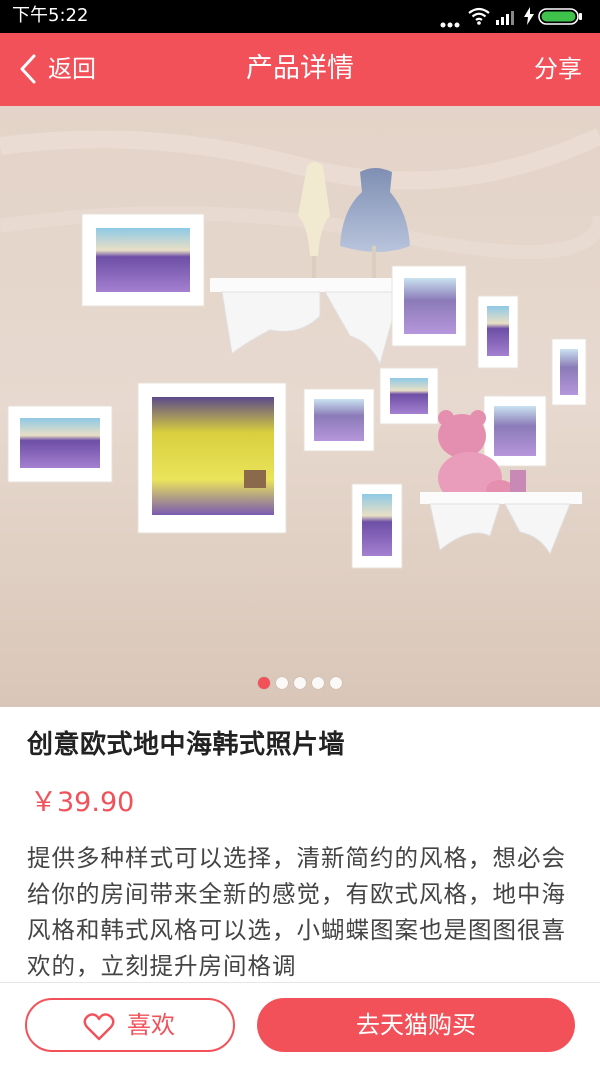 Image resolution: width=600 pixels, height=1068 pixels. Describe the element at coordinates (99, 1029) in the screenshot. I see `heart-icon` at that location.